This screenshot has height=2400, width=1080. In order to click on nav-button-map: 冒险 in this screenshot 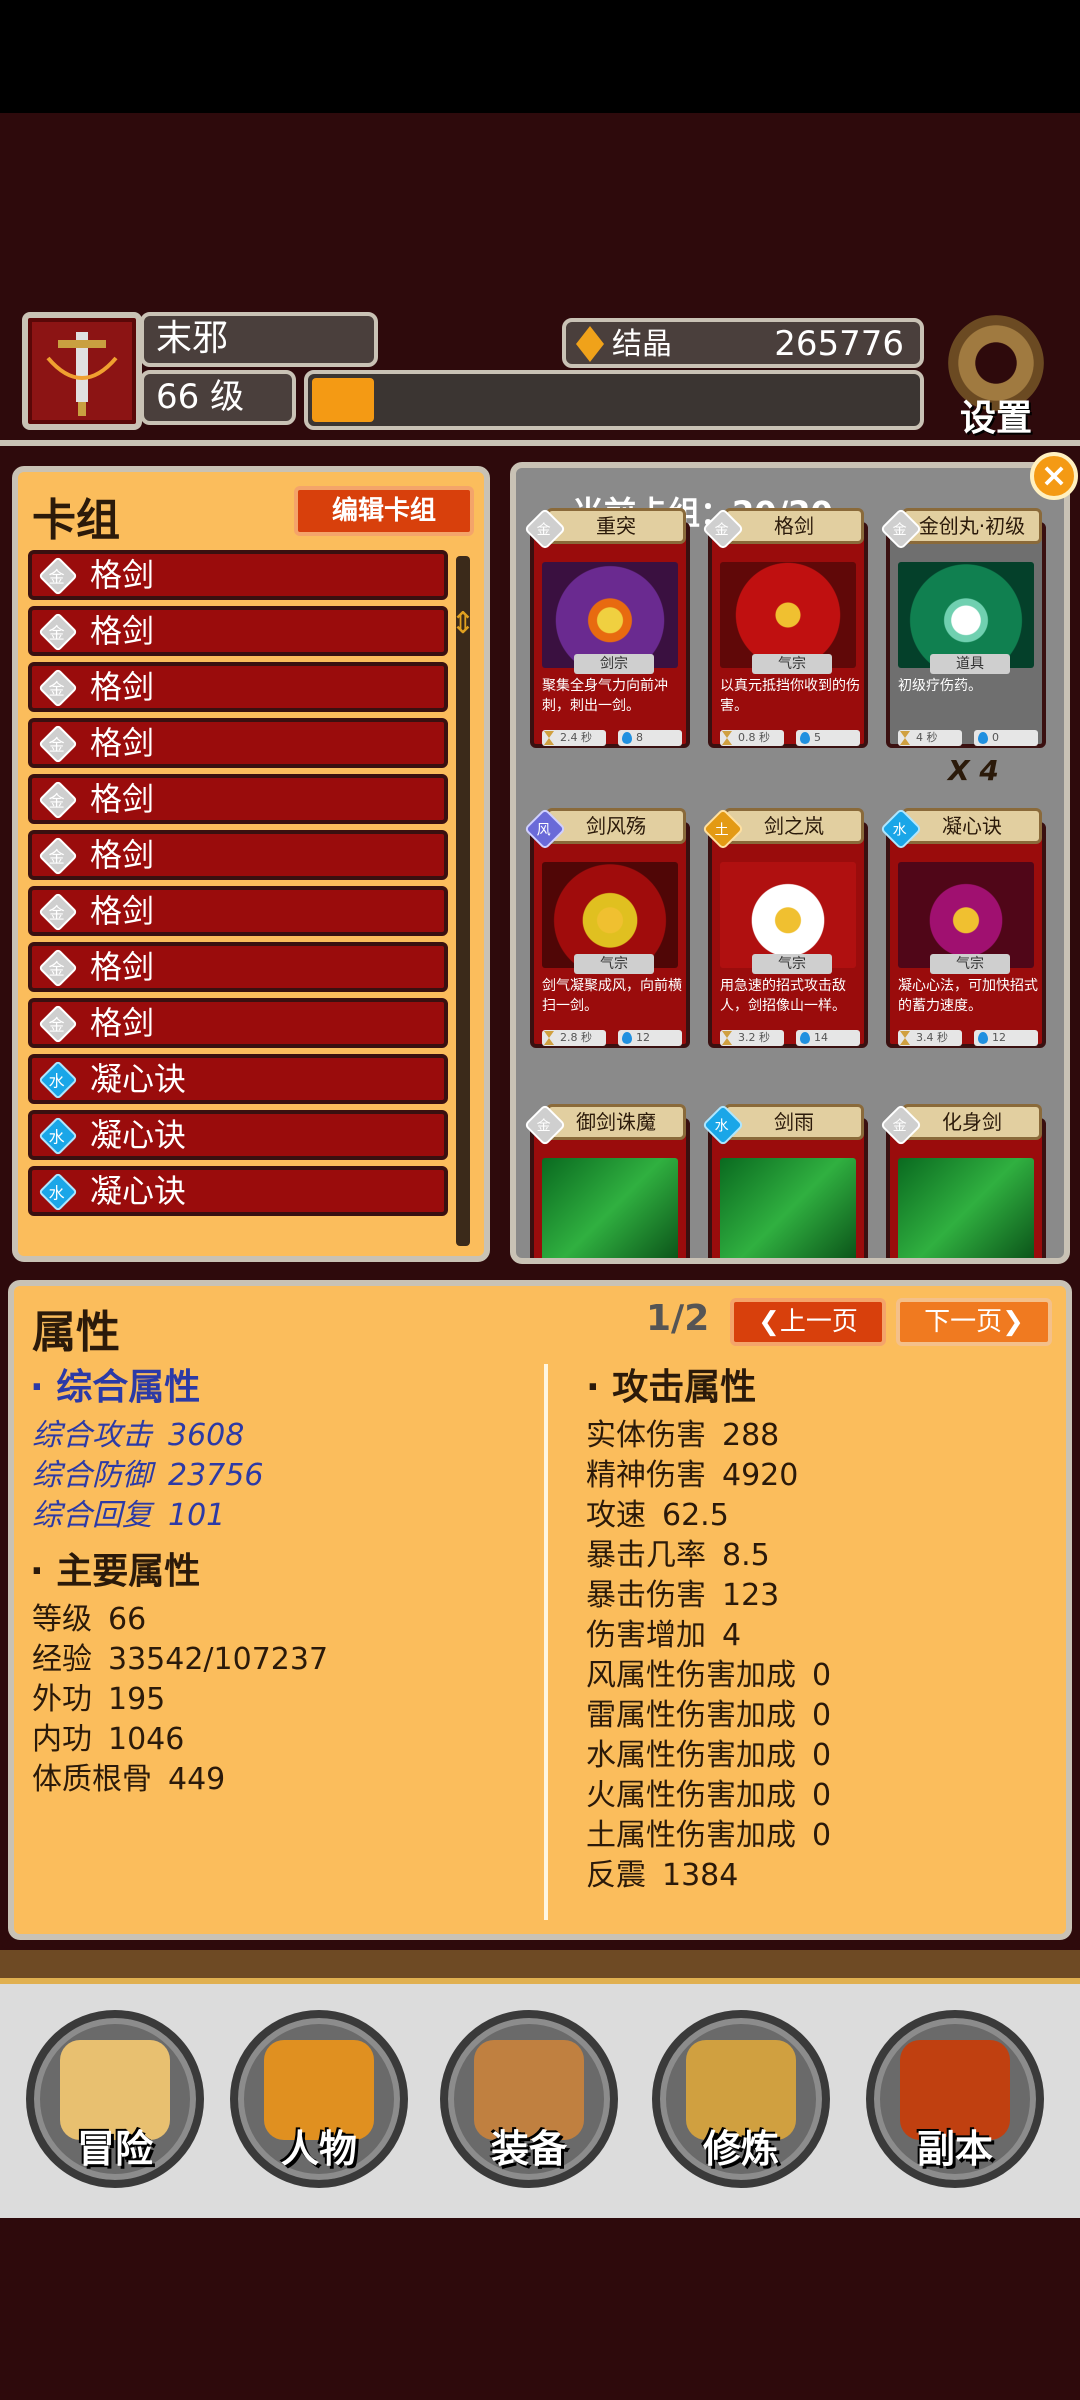, I will do `click(115, 2099)`.